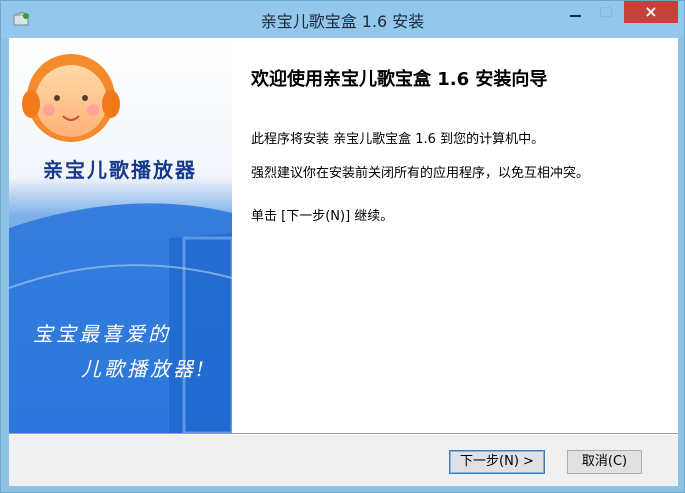  Describe the element at coordinates (120, 170) in the screenshot. I see `banner-brand-text: 亲宝儿歌播放器` at that location.